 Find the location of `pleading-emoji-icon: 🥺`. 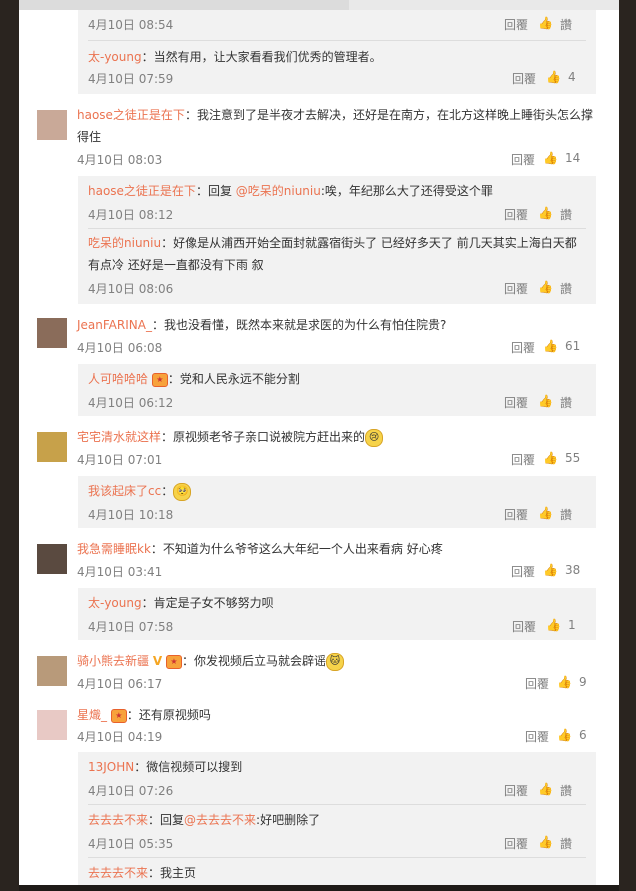

pleading-emoji-icon: 🥺 is located at coordinates (182, 491).